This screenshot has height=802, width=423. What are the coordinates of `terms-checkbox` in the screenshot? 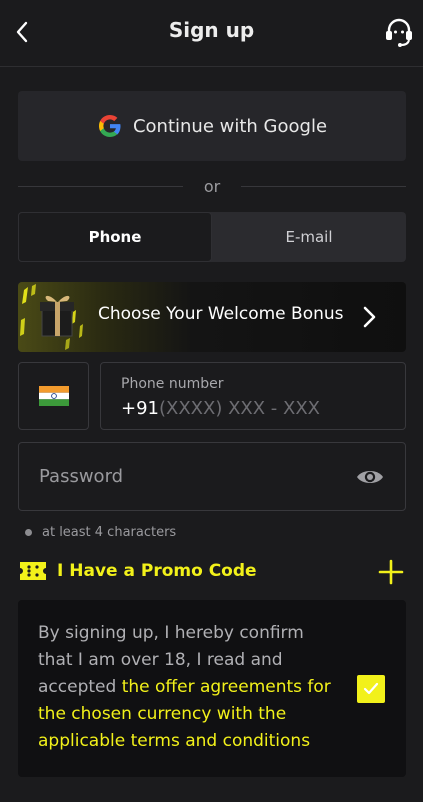 It's located at (371, 689).